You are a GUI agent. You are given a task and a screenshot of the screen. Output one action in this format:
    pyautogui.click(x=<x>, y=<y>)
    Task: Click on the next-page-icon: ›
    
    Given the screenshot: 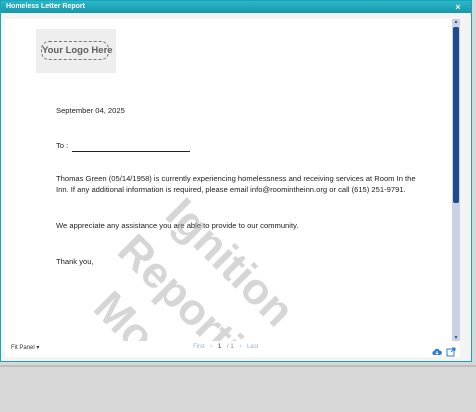 What is the action you would take?
    pyautogui.click(x=240, y=347)
    